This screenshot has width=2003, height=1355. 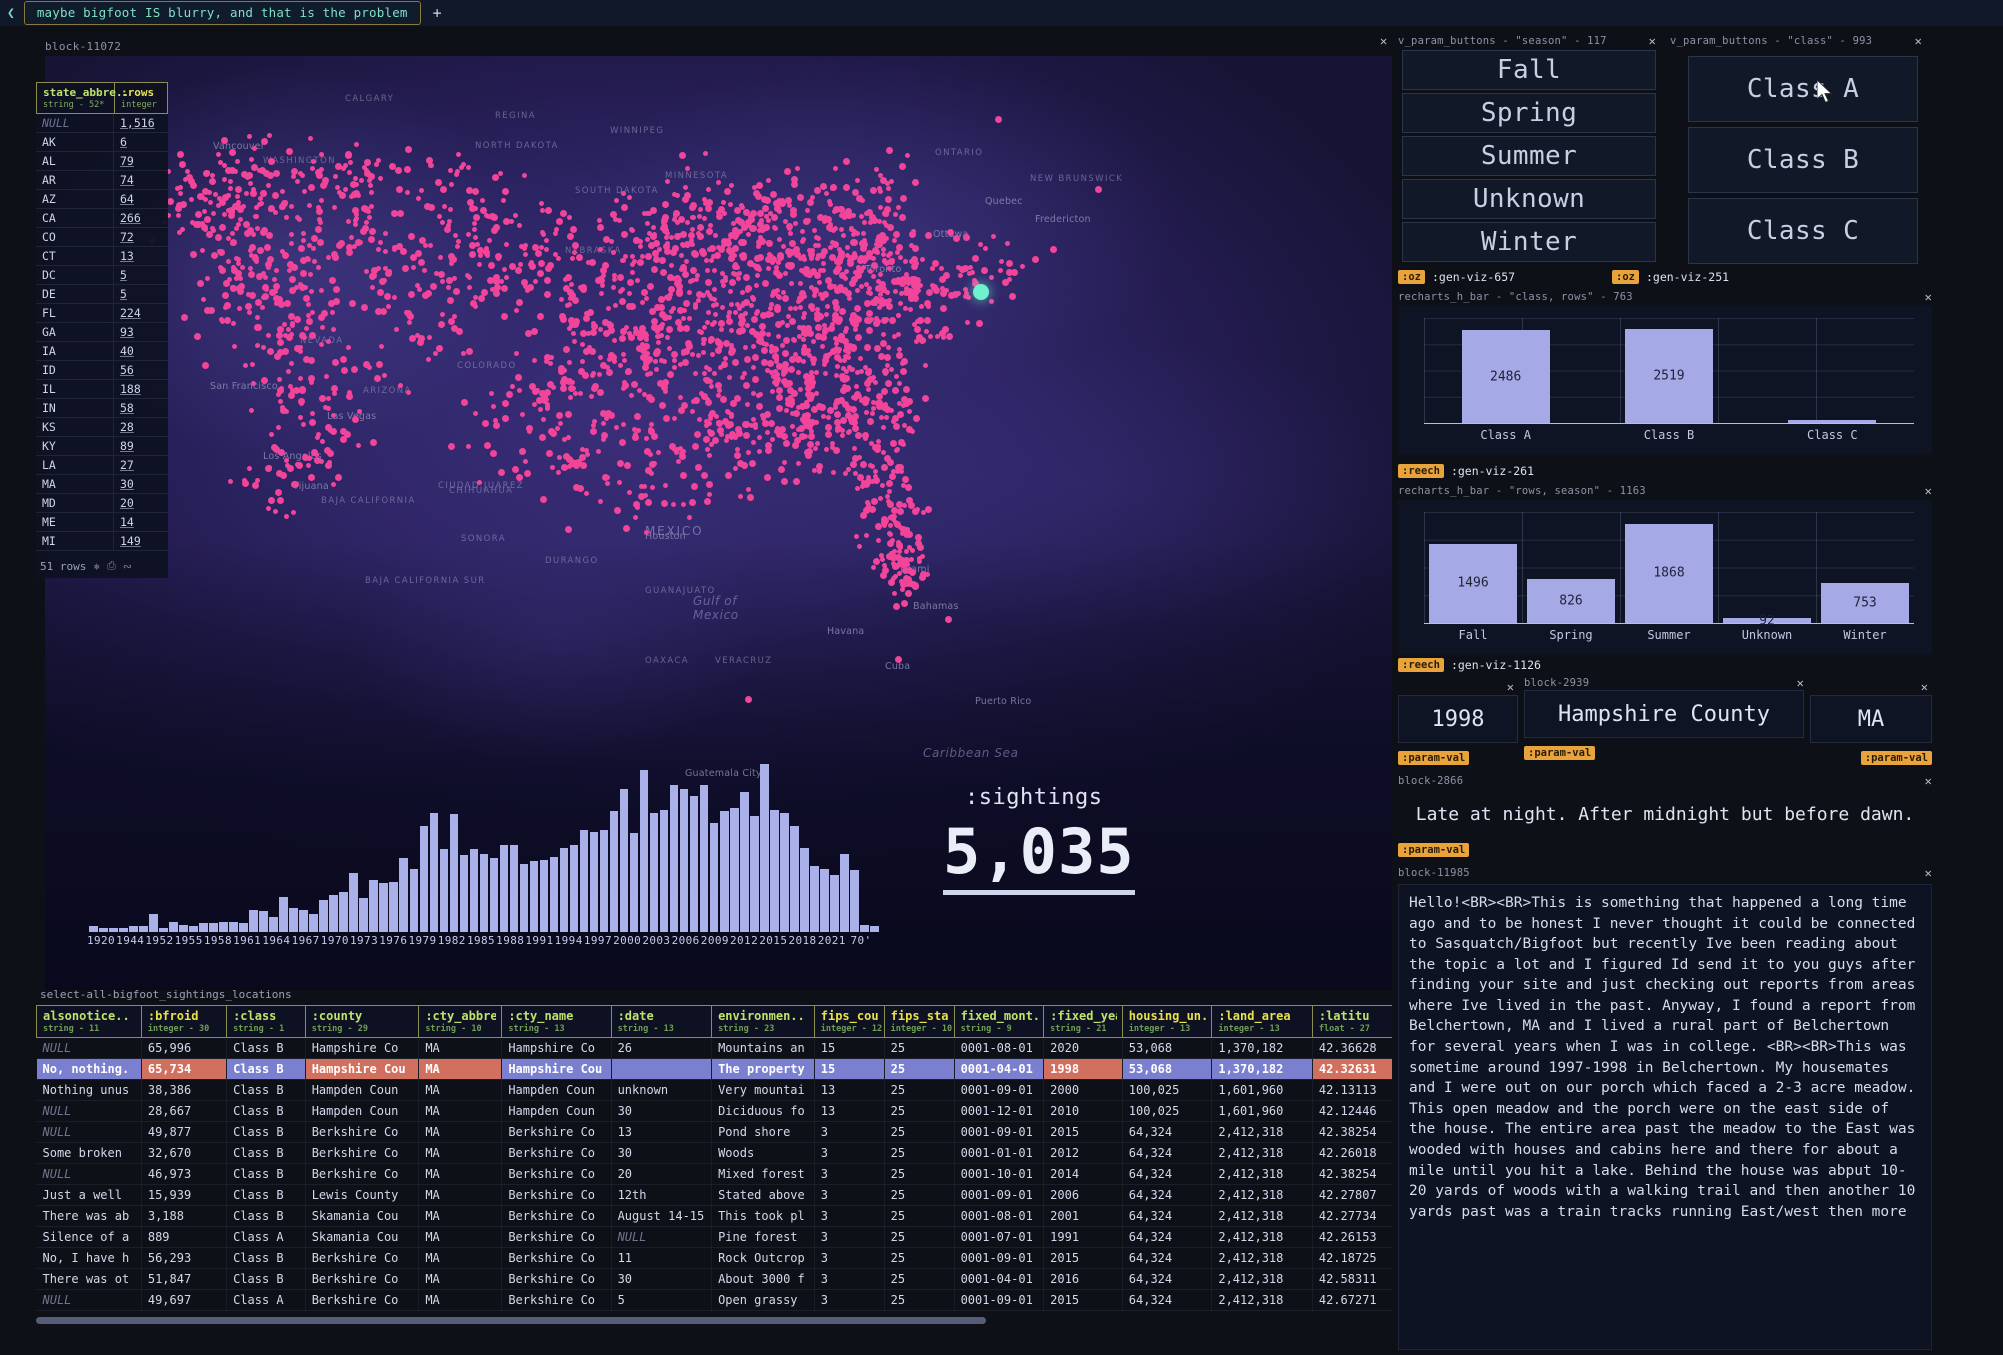 I want to click on data-column-header: :cty_abbrevstring - 10, so click(x=460, y=1021).